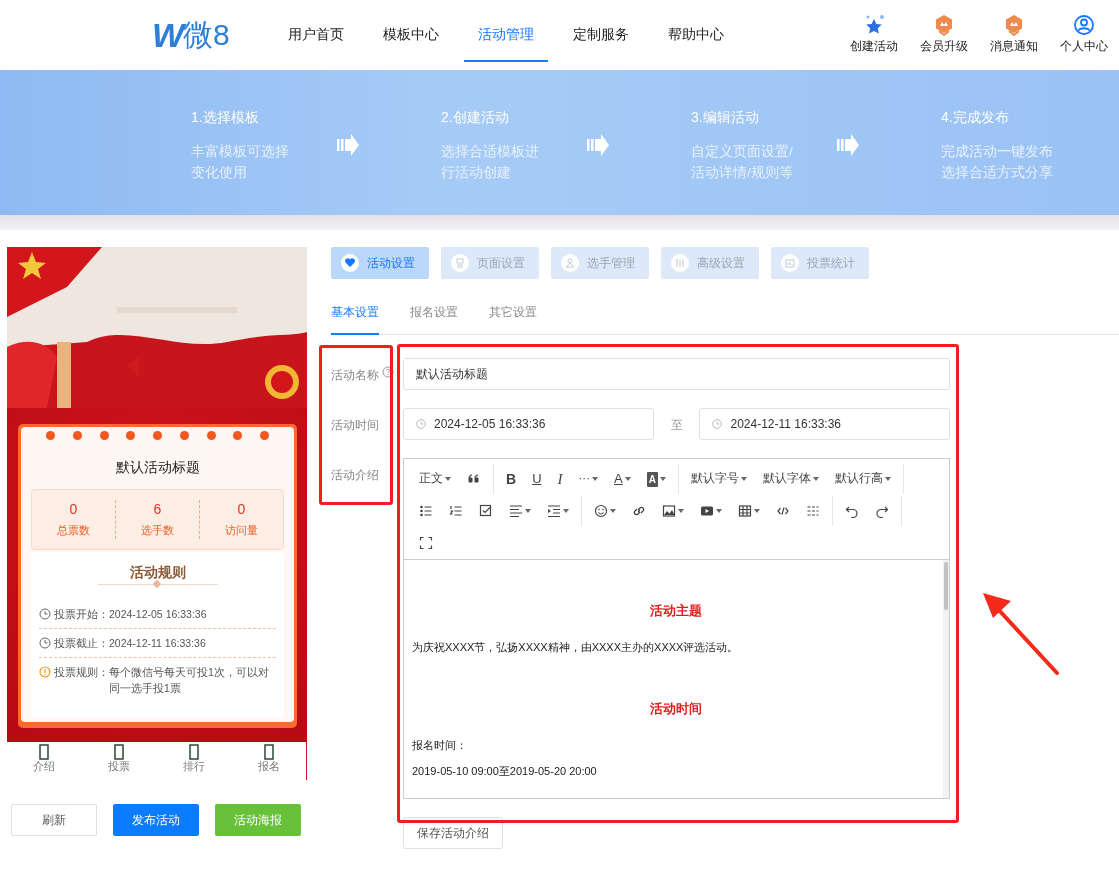 The width and height of the screenshot is (1119, 891). I want to click on scrollbar, so click(946, 679).